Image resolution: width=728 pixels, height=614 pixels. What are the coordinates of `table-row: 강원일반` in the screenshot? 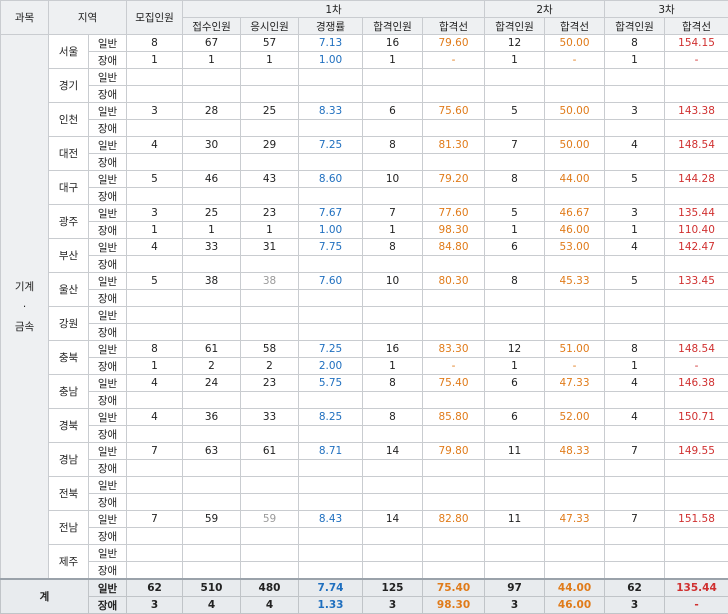 It's located at (364, 315).